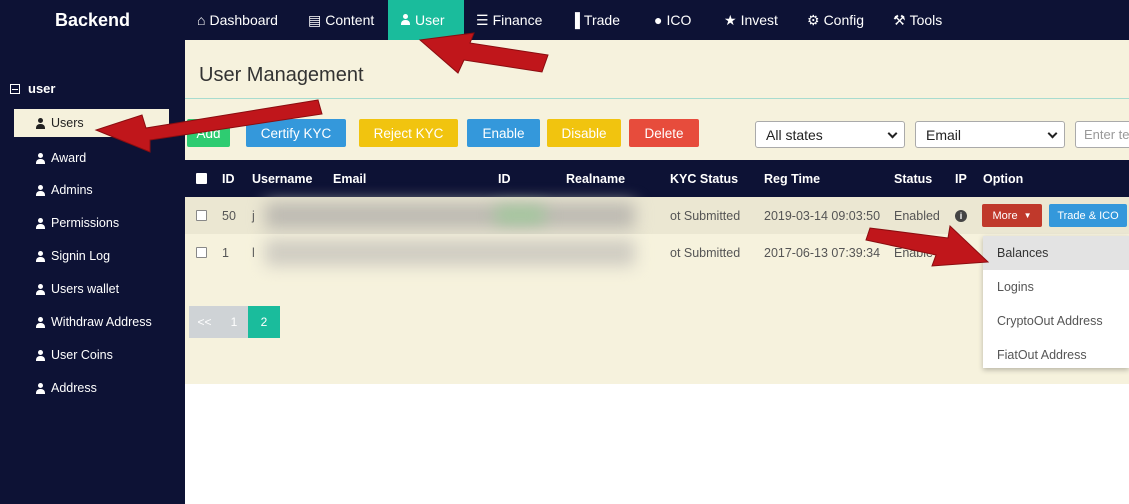 The image size is (1129, 504). I want to click on nav-finance: ☰ Finance, so click(511, 20).